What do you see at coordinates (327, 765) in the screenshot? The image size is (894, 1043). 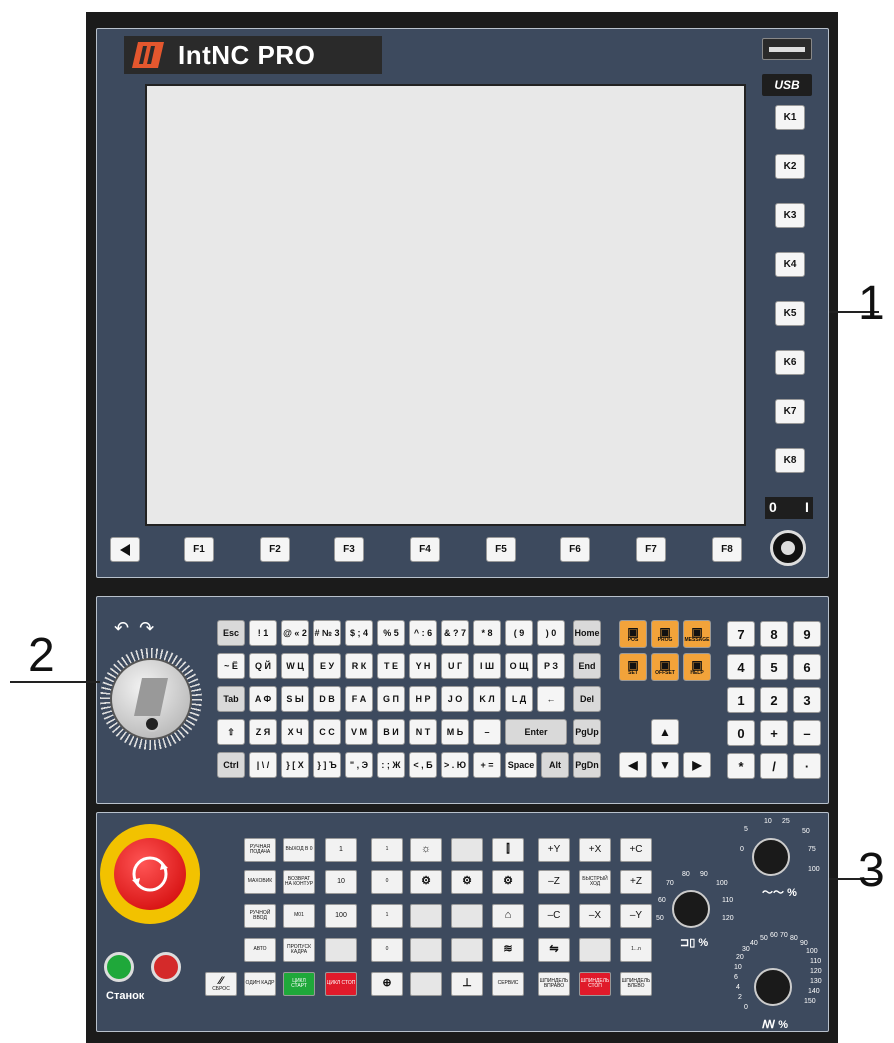 I see `key-4-3: } ] Ъ` at bounding box center [327, 765].